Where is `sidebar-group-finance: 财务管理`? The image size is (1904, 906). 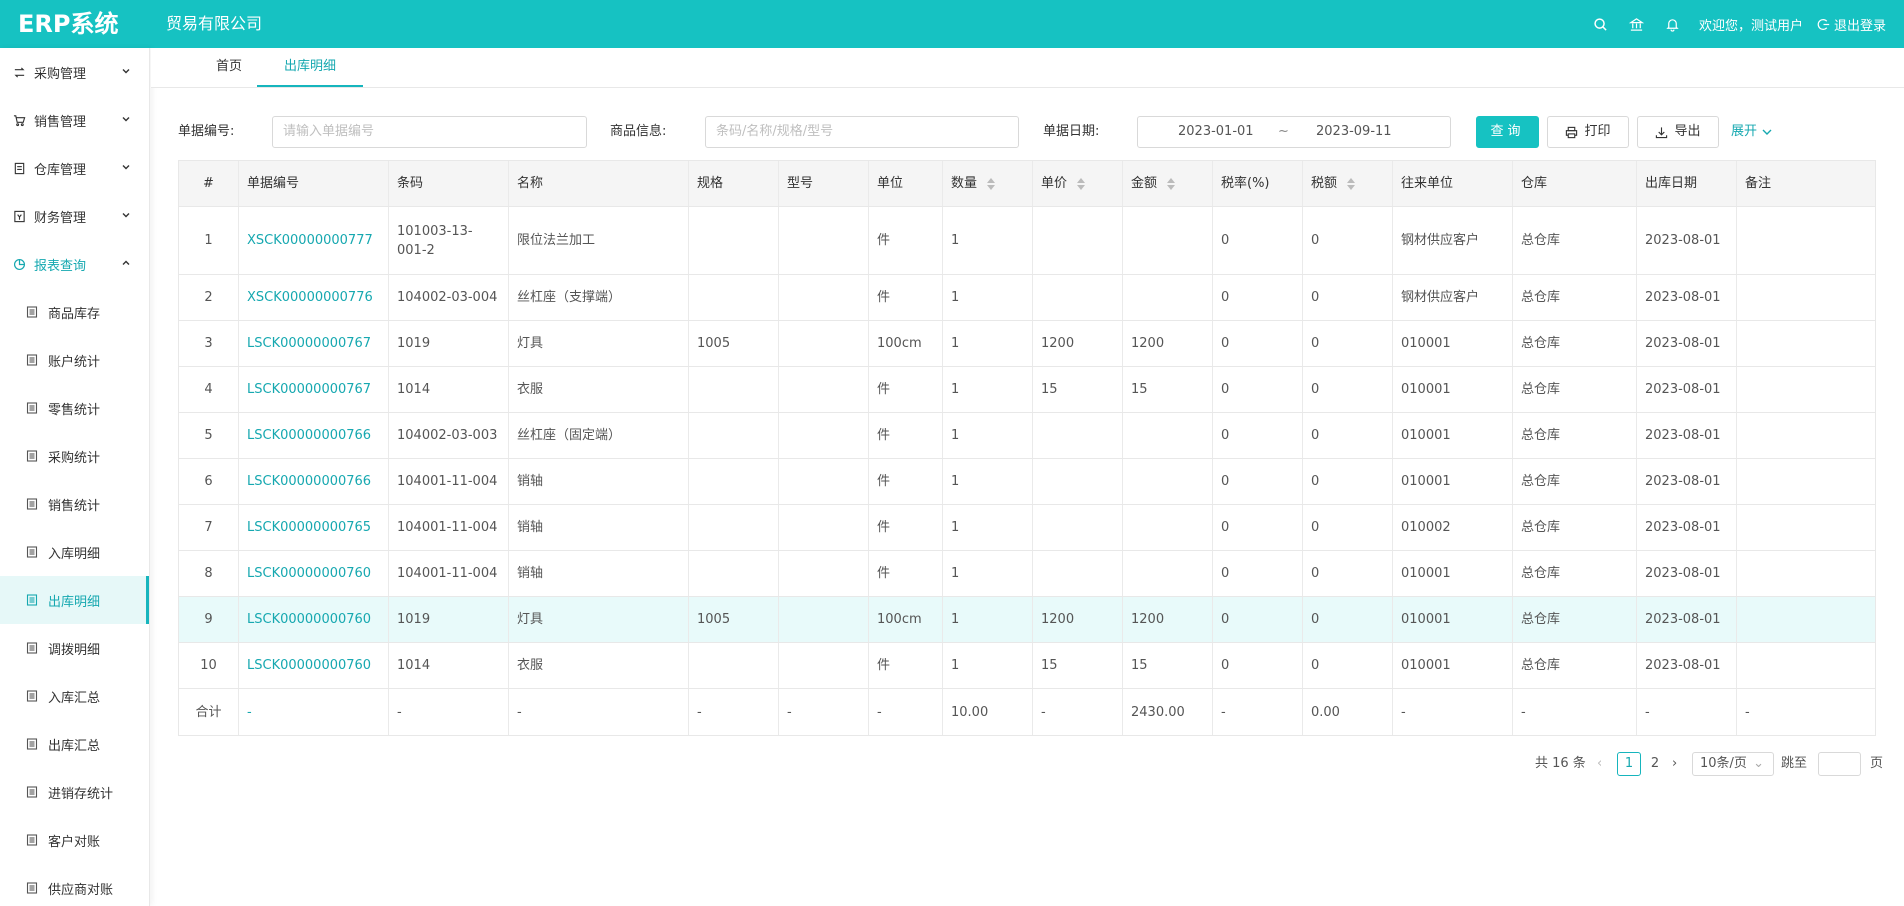 sidebar-group-finance: 财务管理 is located at coordinates (74, 216).